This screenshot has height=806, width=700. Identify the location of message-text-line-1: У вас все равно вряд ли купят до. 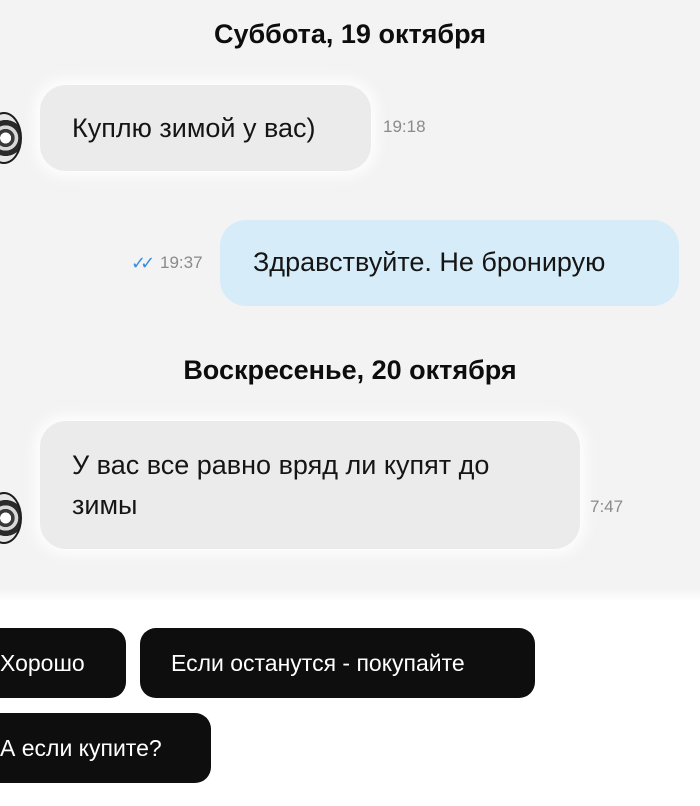
(281, 465).